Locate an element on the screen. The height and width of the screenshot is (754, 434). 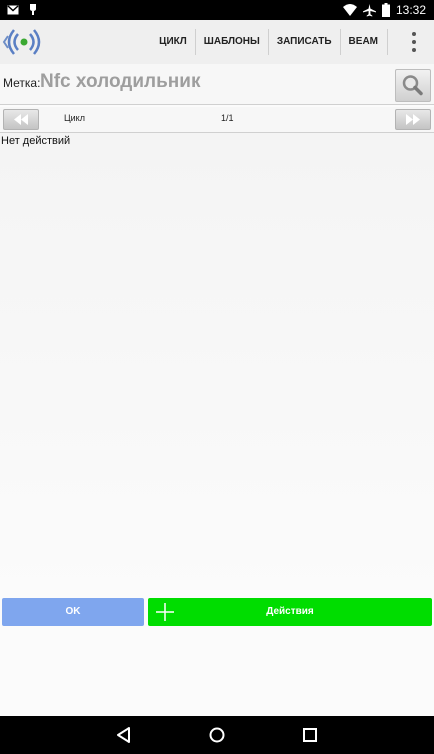
magnifier-icon is located at coordinates (412, 85).